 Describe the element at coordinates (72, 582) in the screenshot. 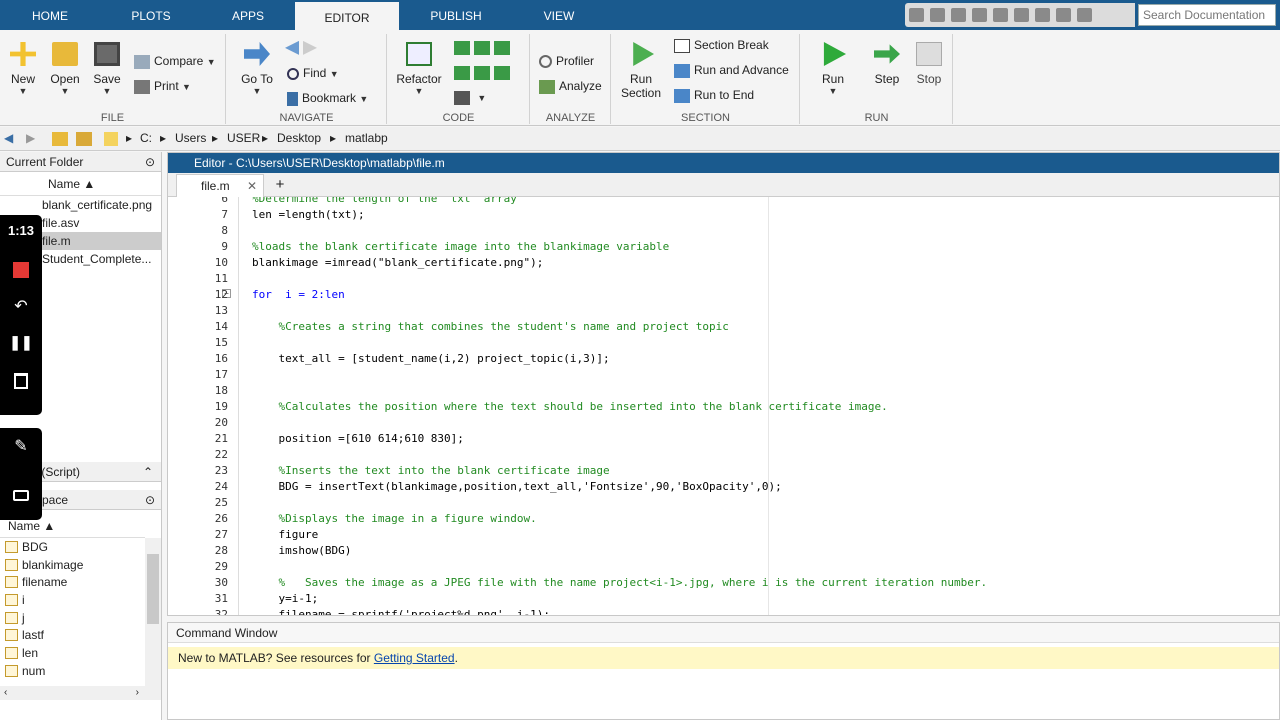

I see `workspace-var: filename` at that location.